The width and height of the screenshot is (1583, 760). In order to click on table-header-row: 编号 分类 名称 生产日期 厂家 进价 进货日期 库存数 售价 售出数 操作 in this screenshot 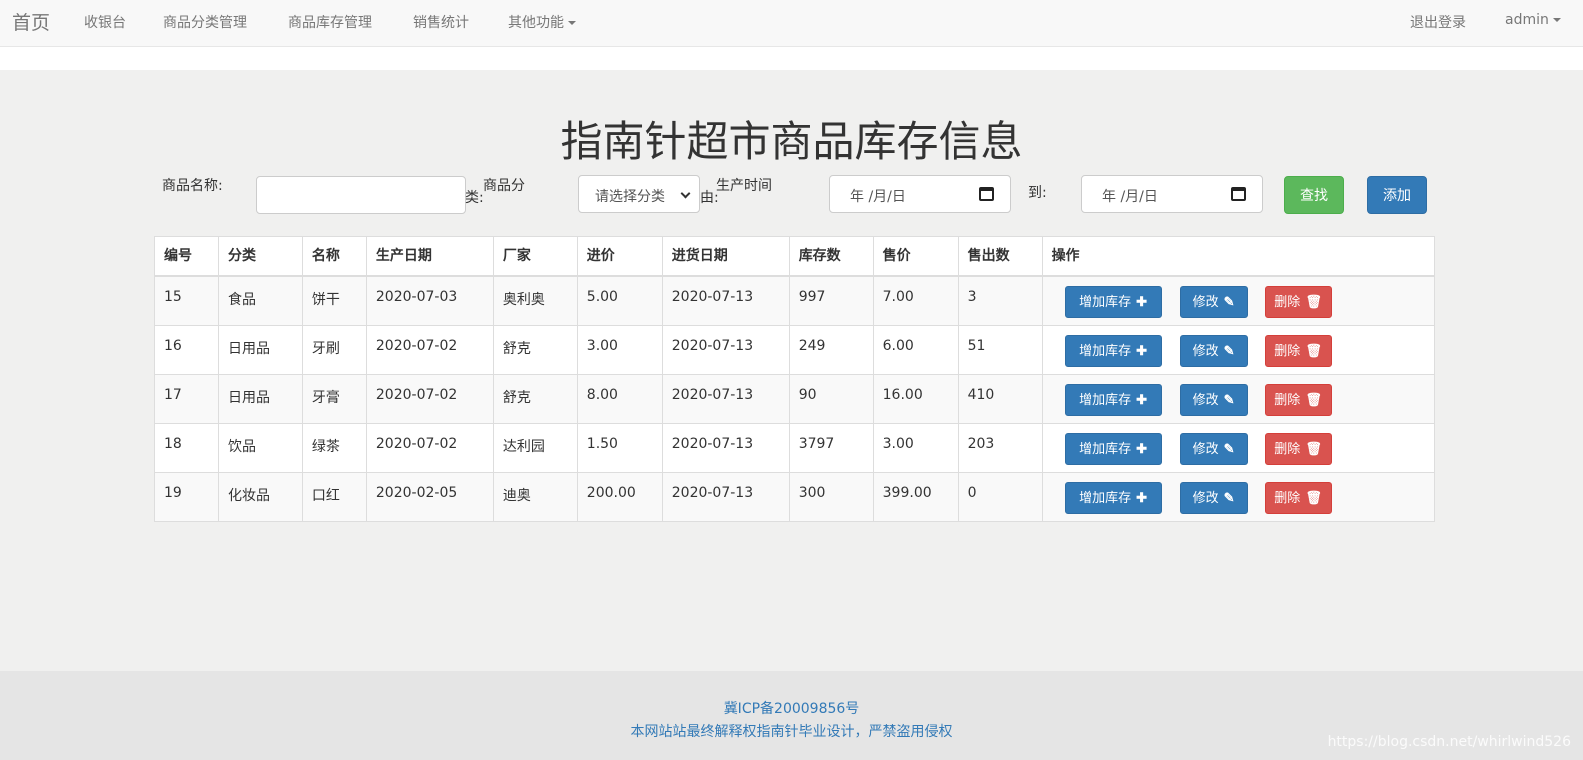, I will do `click(795, 256)`.